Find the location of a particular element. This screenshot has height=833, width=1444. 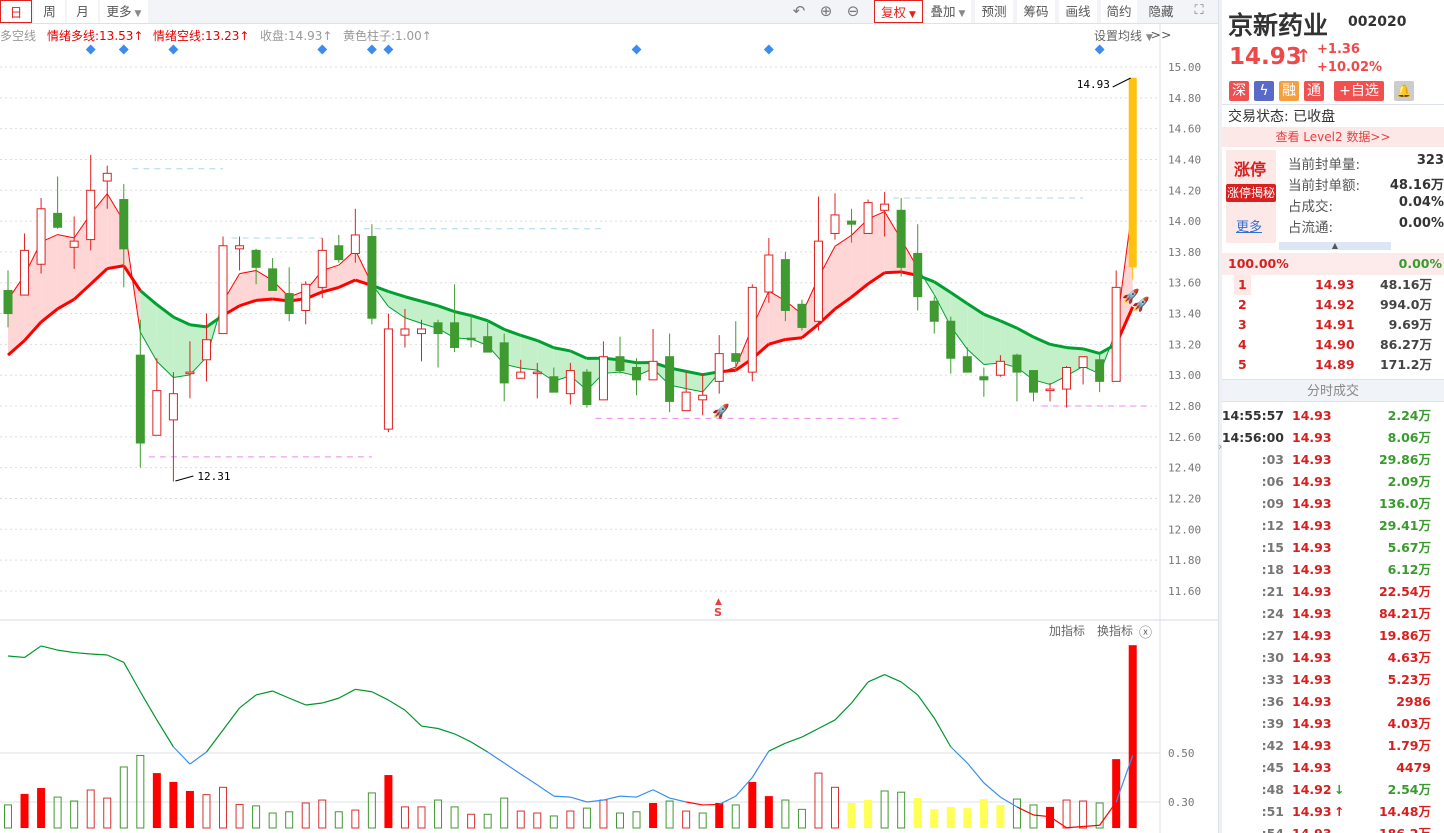

shenzhen-badge: 深 is located at coordinates (1239, 91).